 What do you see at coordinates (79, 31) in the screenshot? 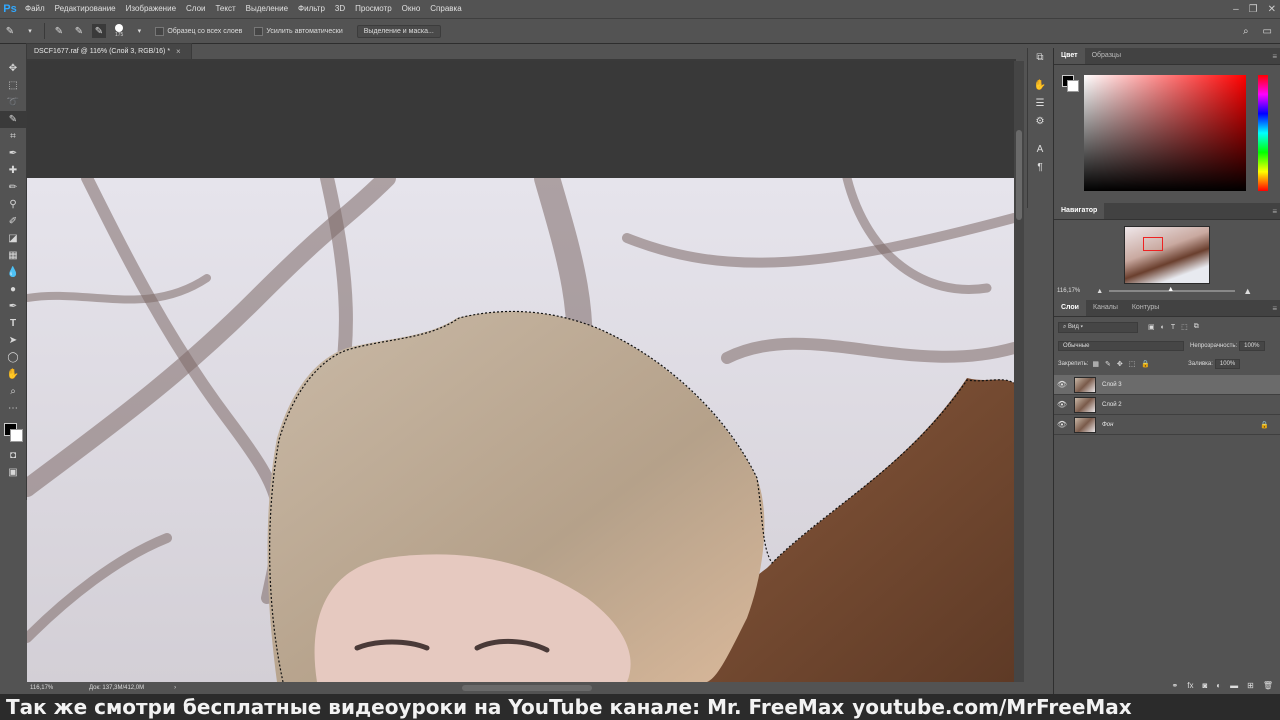
I see `add-to-selection-icon: ✎` at bounding box center [79, 31].